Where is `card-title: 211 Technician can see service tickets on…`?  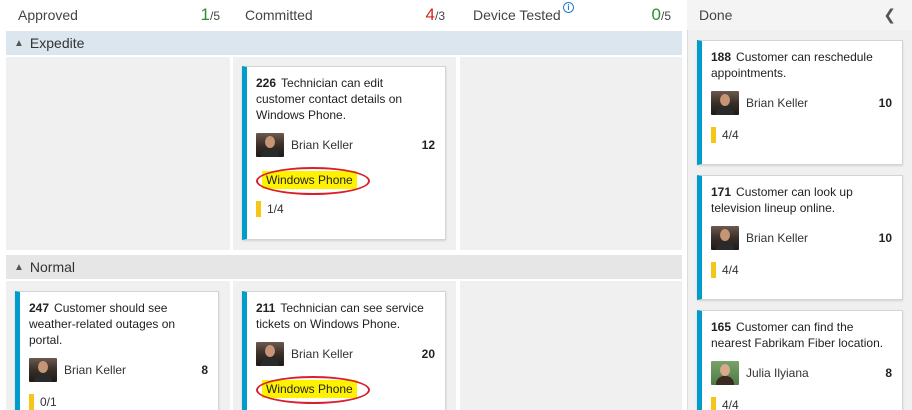 card-title: 211 Technician can see service tickets on… is located at coordinates (340, 316).